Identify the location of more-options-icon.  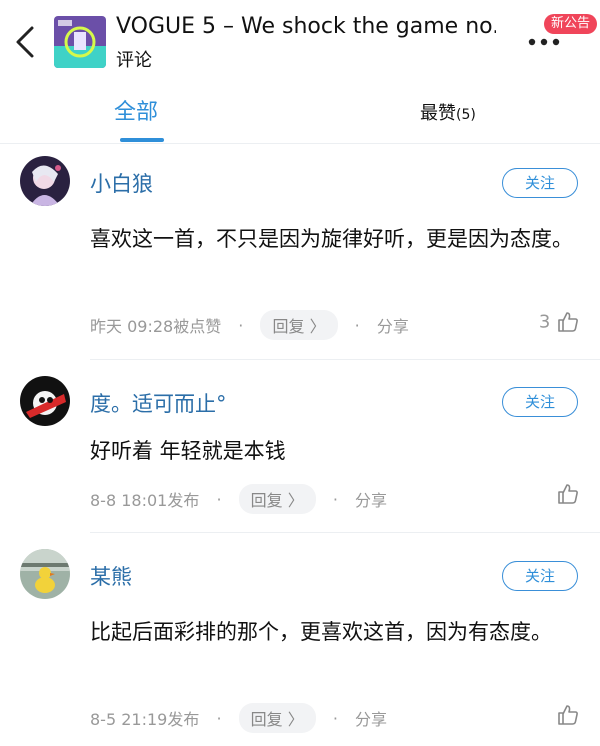
(552, 42).